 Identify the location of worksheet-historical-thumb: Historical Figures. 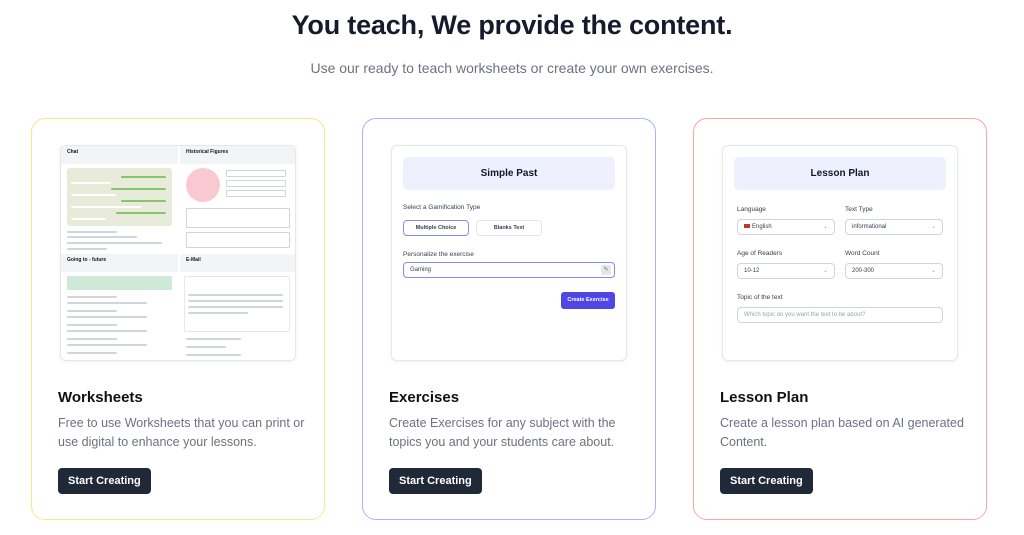
(237, 200).